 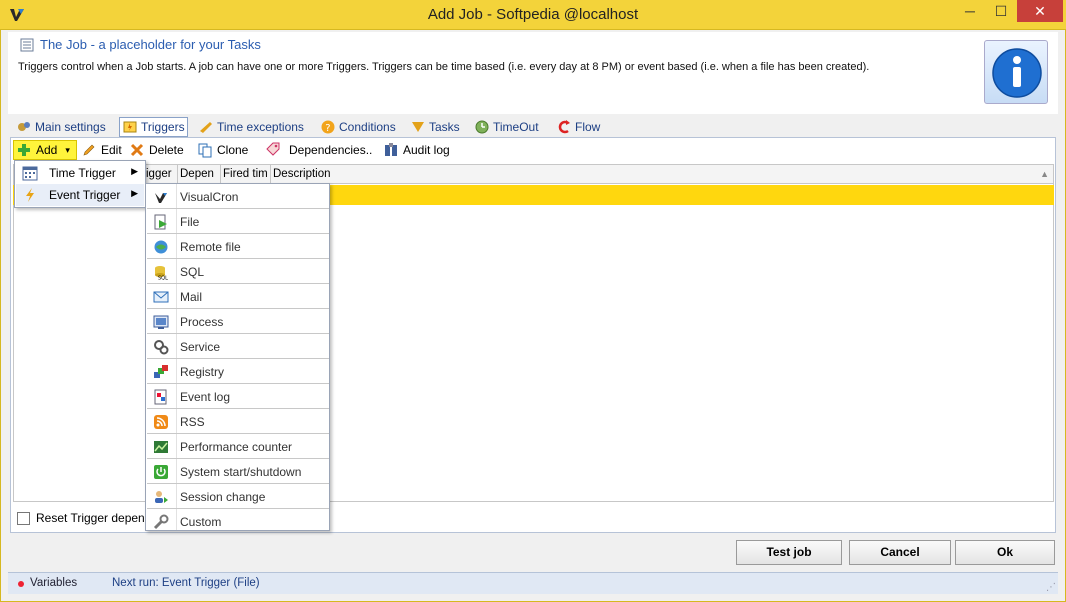 What do you see at coordinates (30, 173) in the screenshot?
I see `calendar-icon` at bounding box center [30, 173].